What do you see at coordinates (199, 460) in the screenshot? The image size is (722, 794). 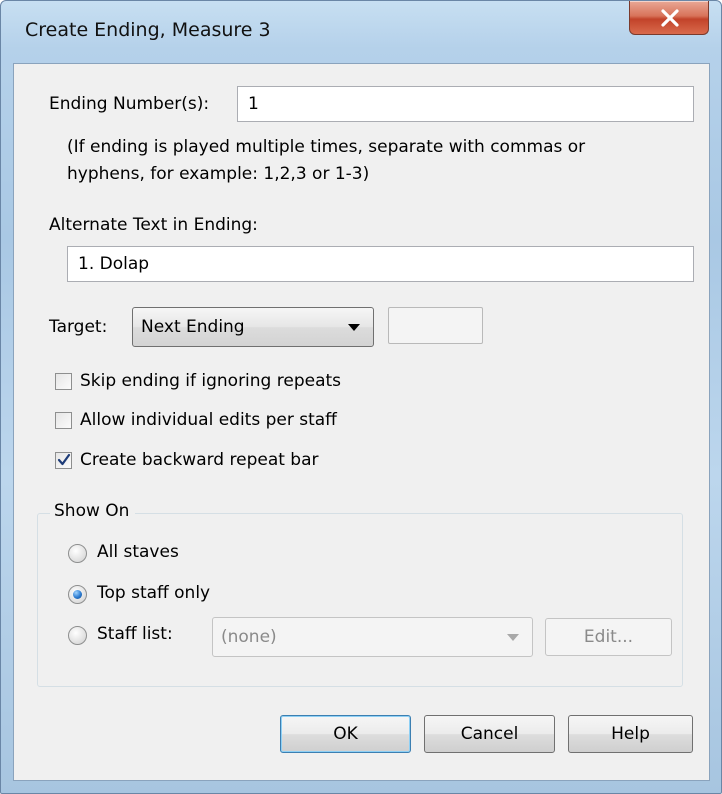 I see `backward-repeat-label: Create backward repeat bar` at bounding box center [199, 460].